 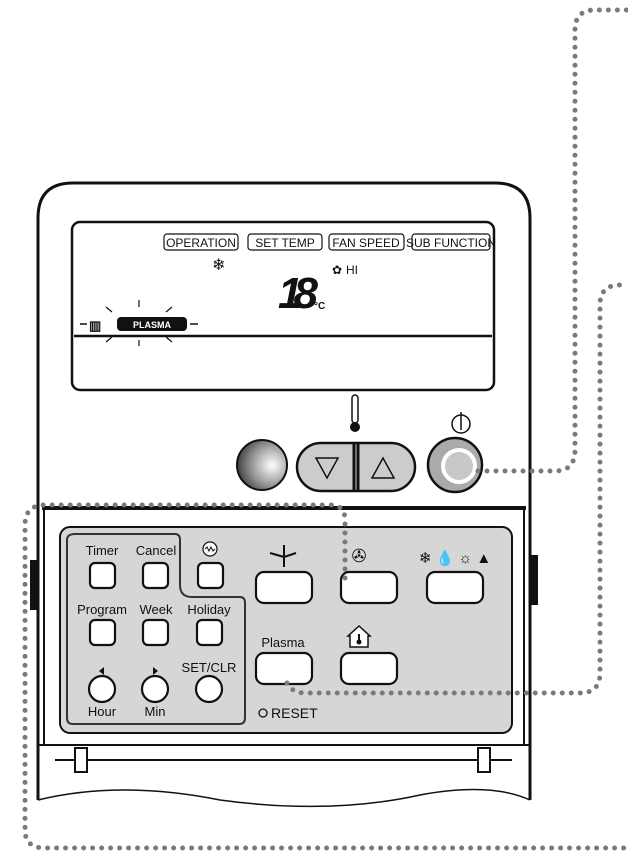 What do you see at coordinates (285, 243) in the screenshot?
I see `lcd-label-set-temp: SET TEMP` at bounding box center [285, 243].